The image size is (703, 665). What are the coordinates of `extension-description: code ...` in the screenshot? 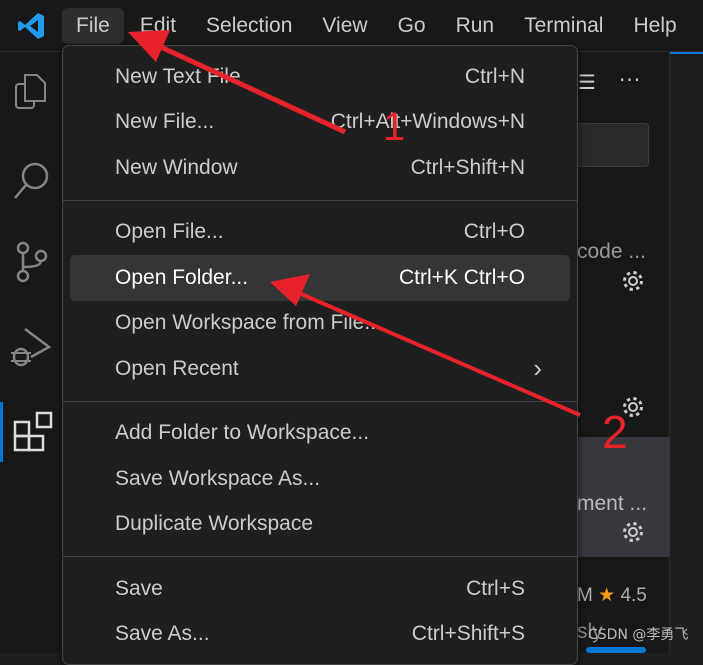 It's located at (611, 251).